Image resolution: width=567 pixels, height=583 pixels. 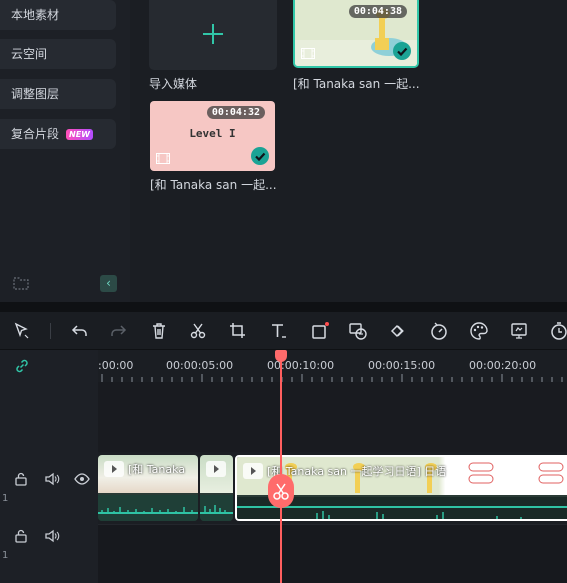 I want to click on color-icon, so click(x=479, y=331).